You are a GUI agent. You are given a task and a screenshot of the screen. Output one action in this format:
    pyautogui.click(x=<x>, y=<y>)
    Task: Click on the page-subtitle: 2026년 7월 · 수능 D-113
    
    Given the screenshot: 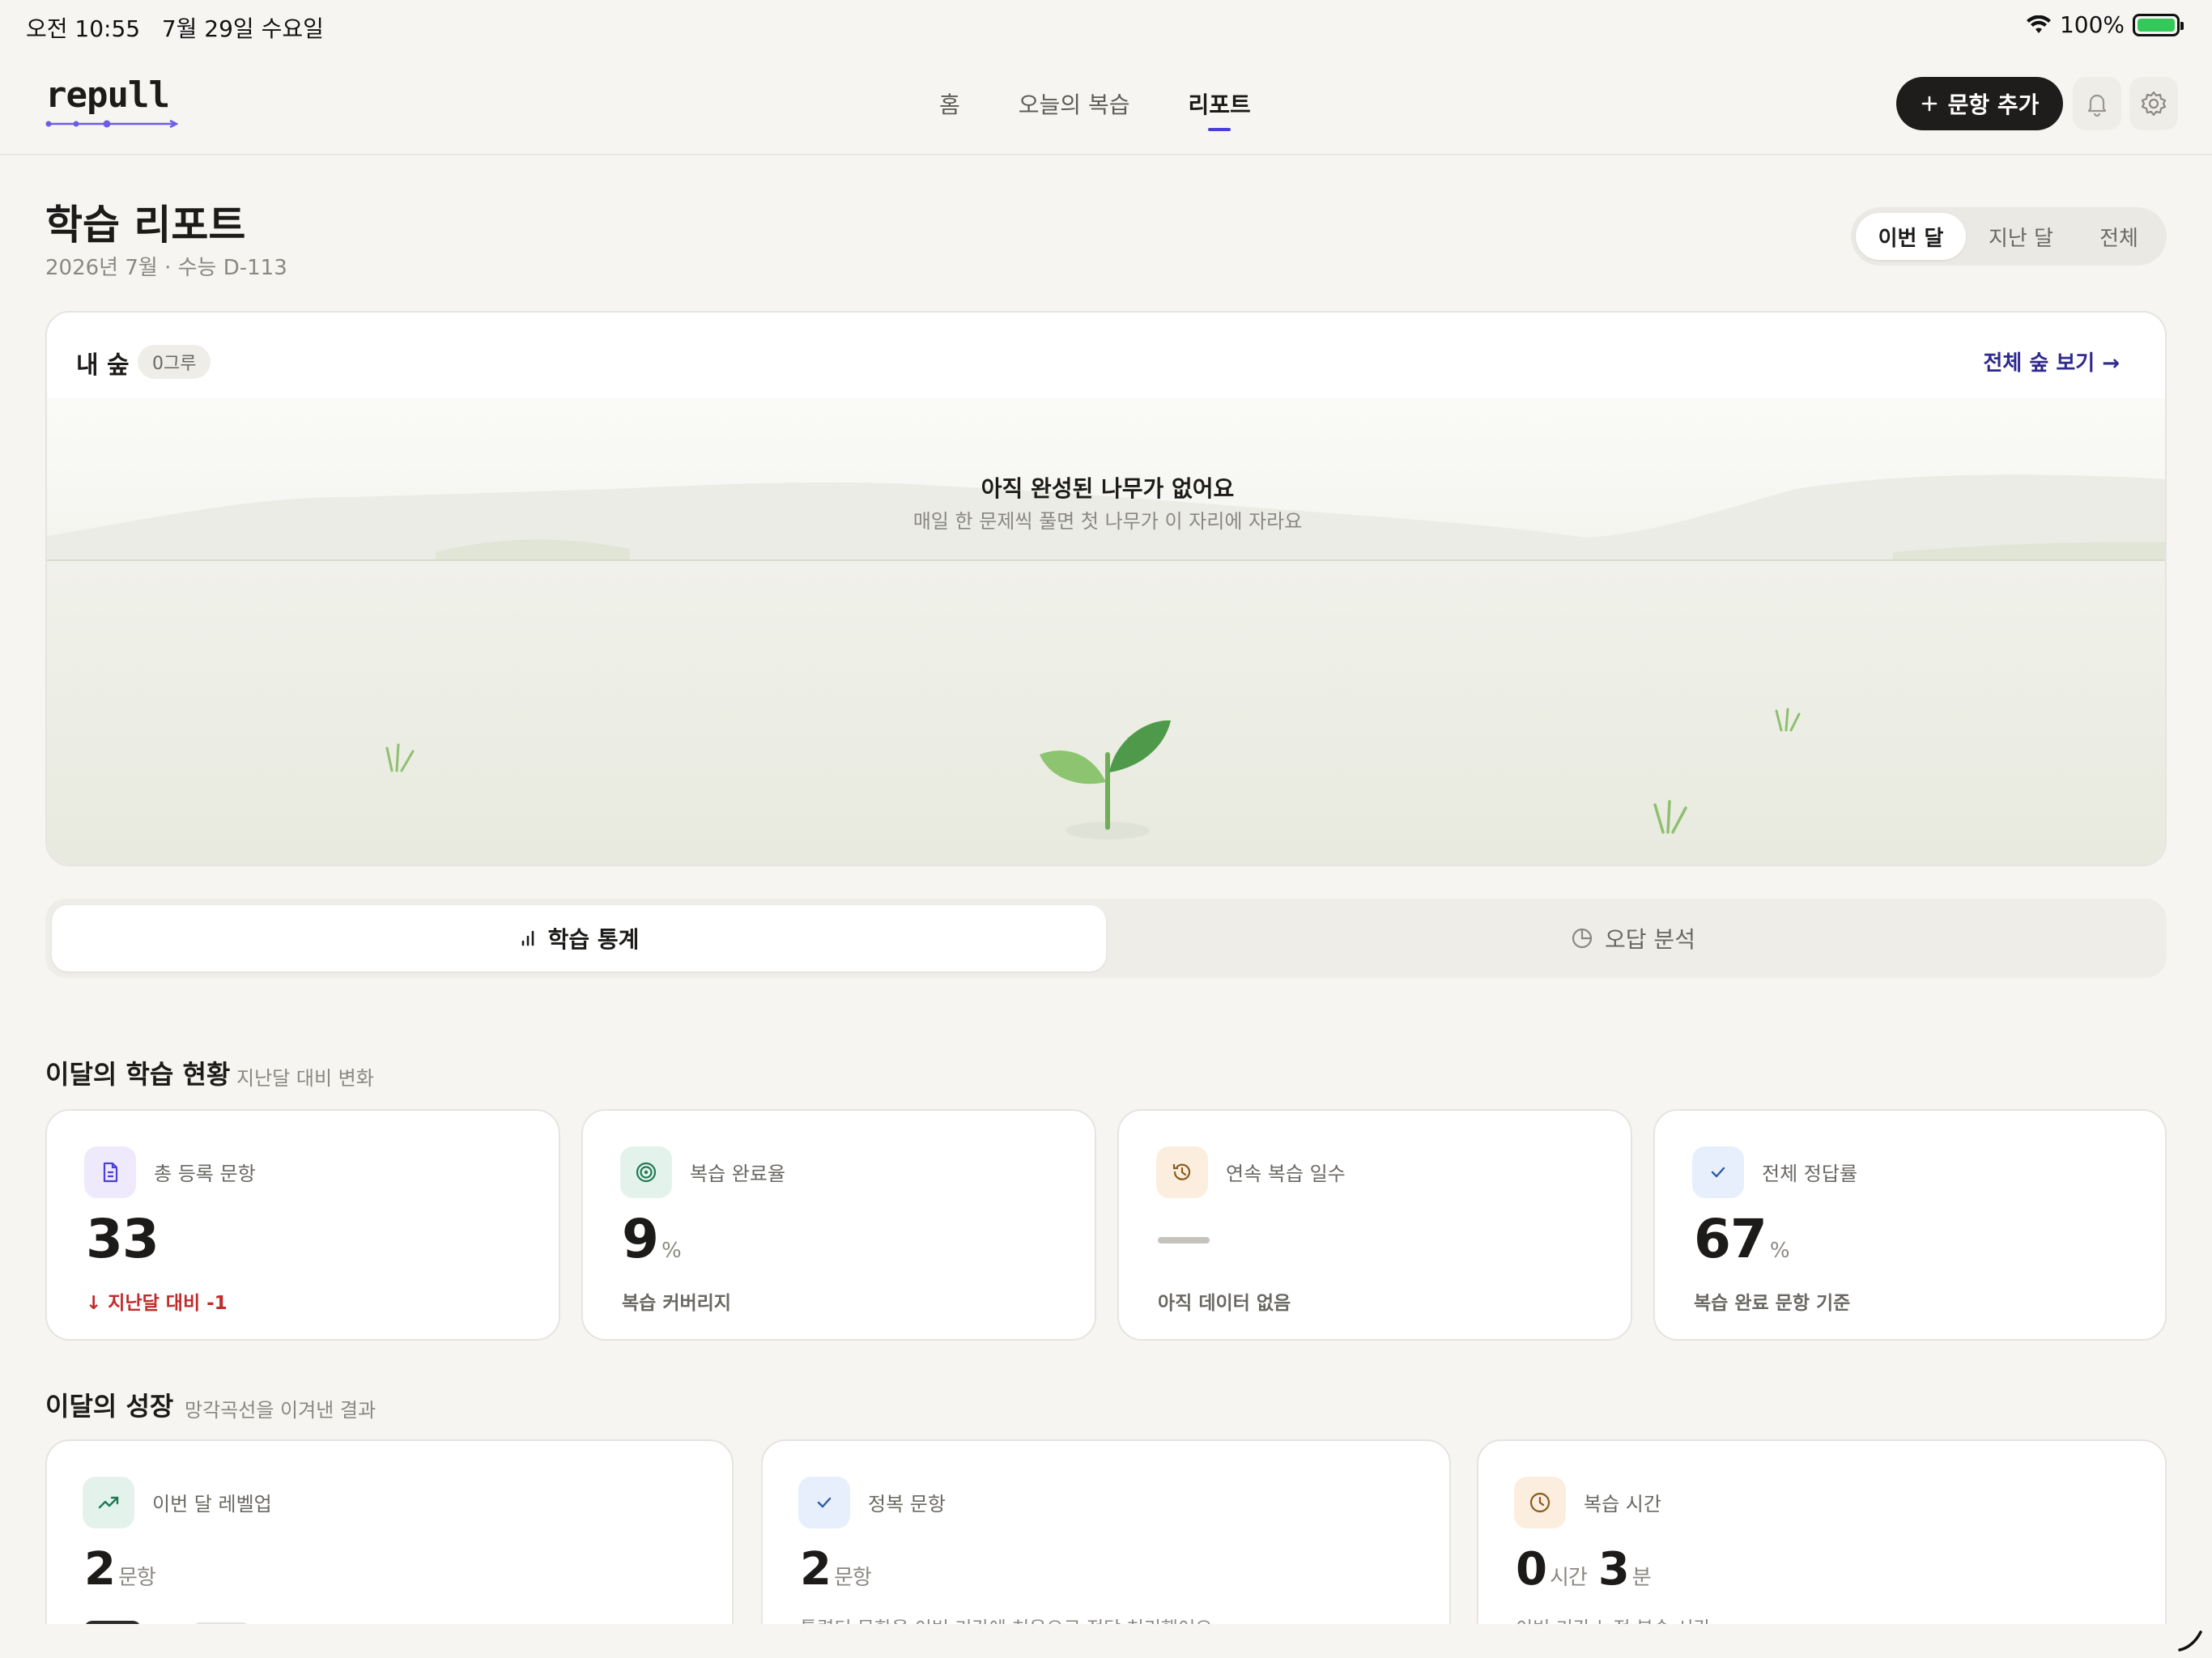 What is the action you would take?
    pyautogui.click(x=166, y=268)
    